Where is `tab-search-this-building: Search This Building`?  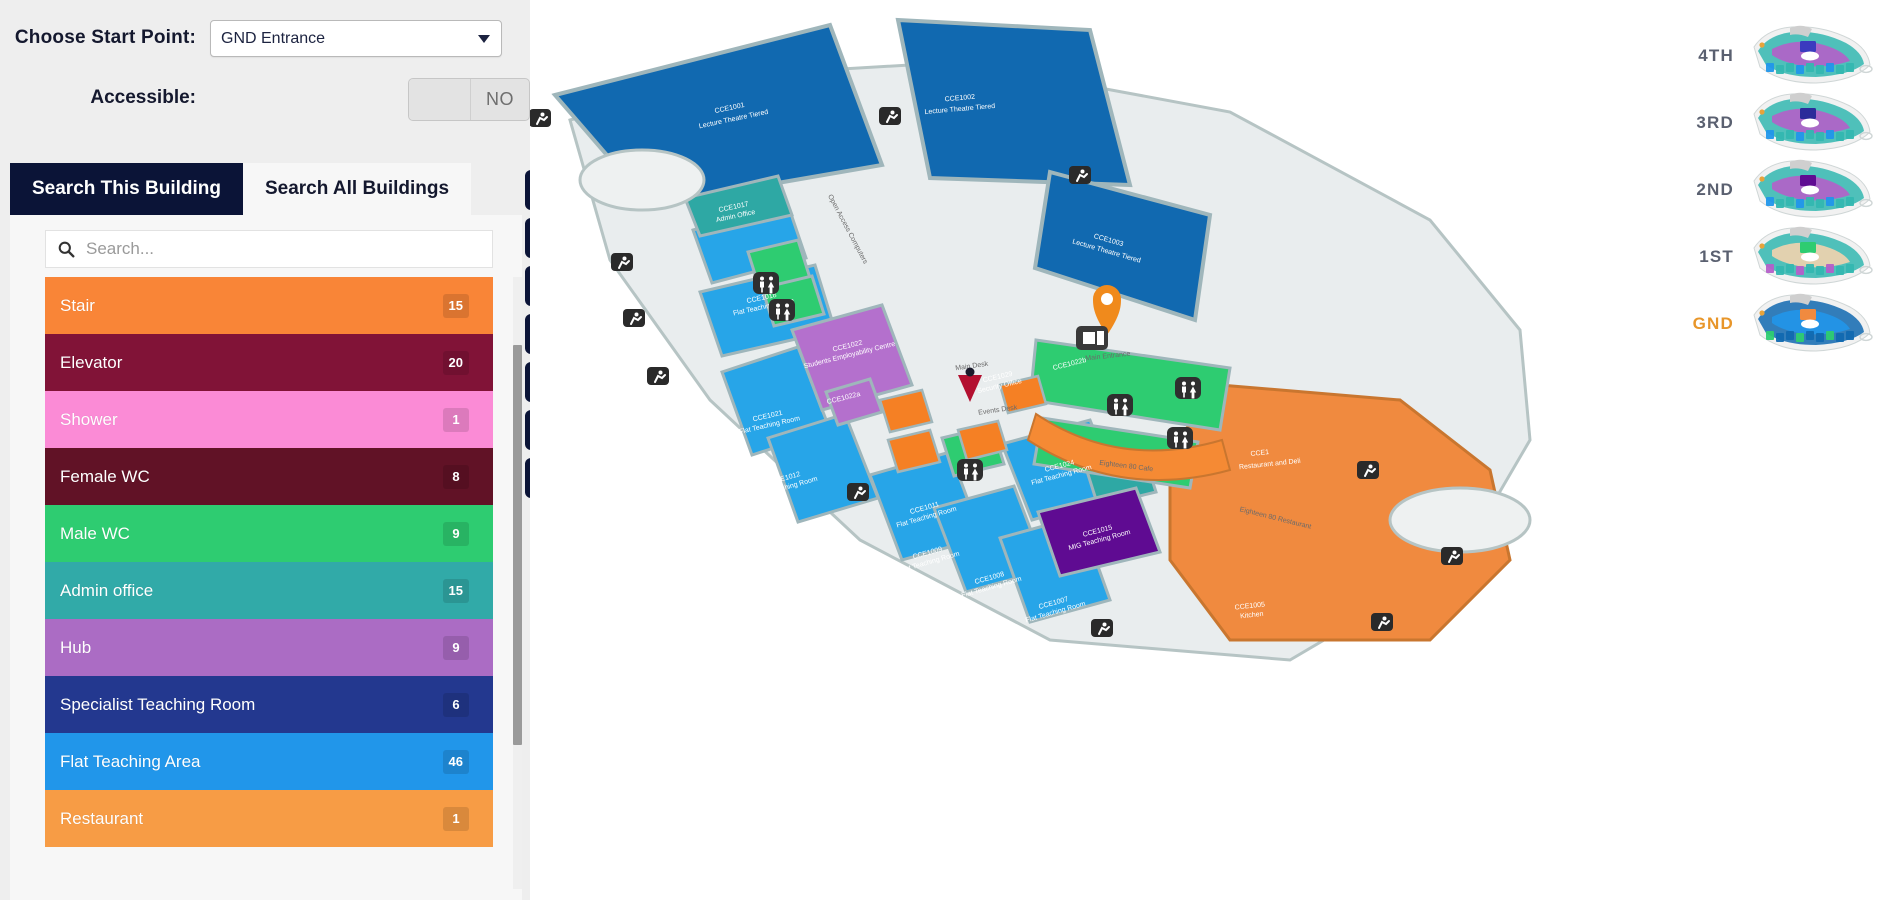 tab-search-this-building: Search This Building is located at coordinates (126, 189).